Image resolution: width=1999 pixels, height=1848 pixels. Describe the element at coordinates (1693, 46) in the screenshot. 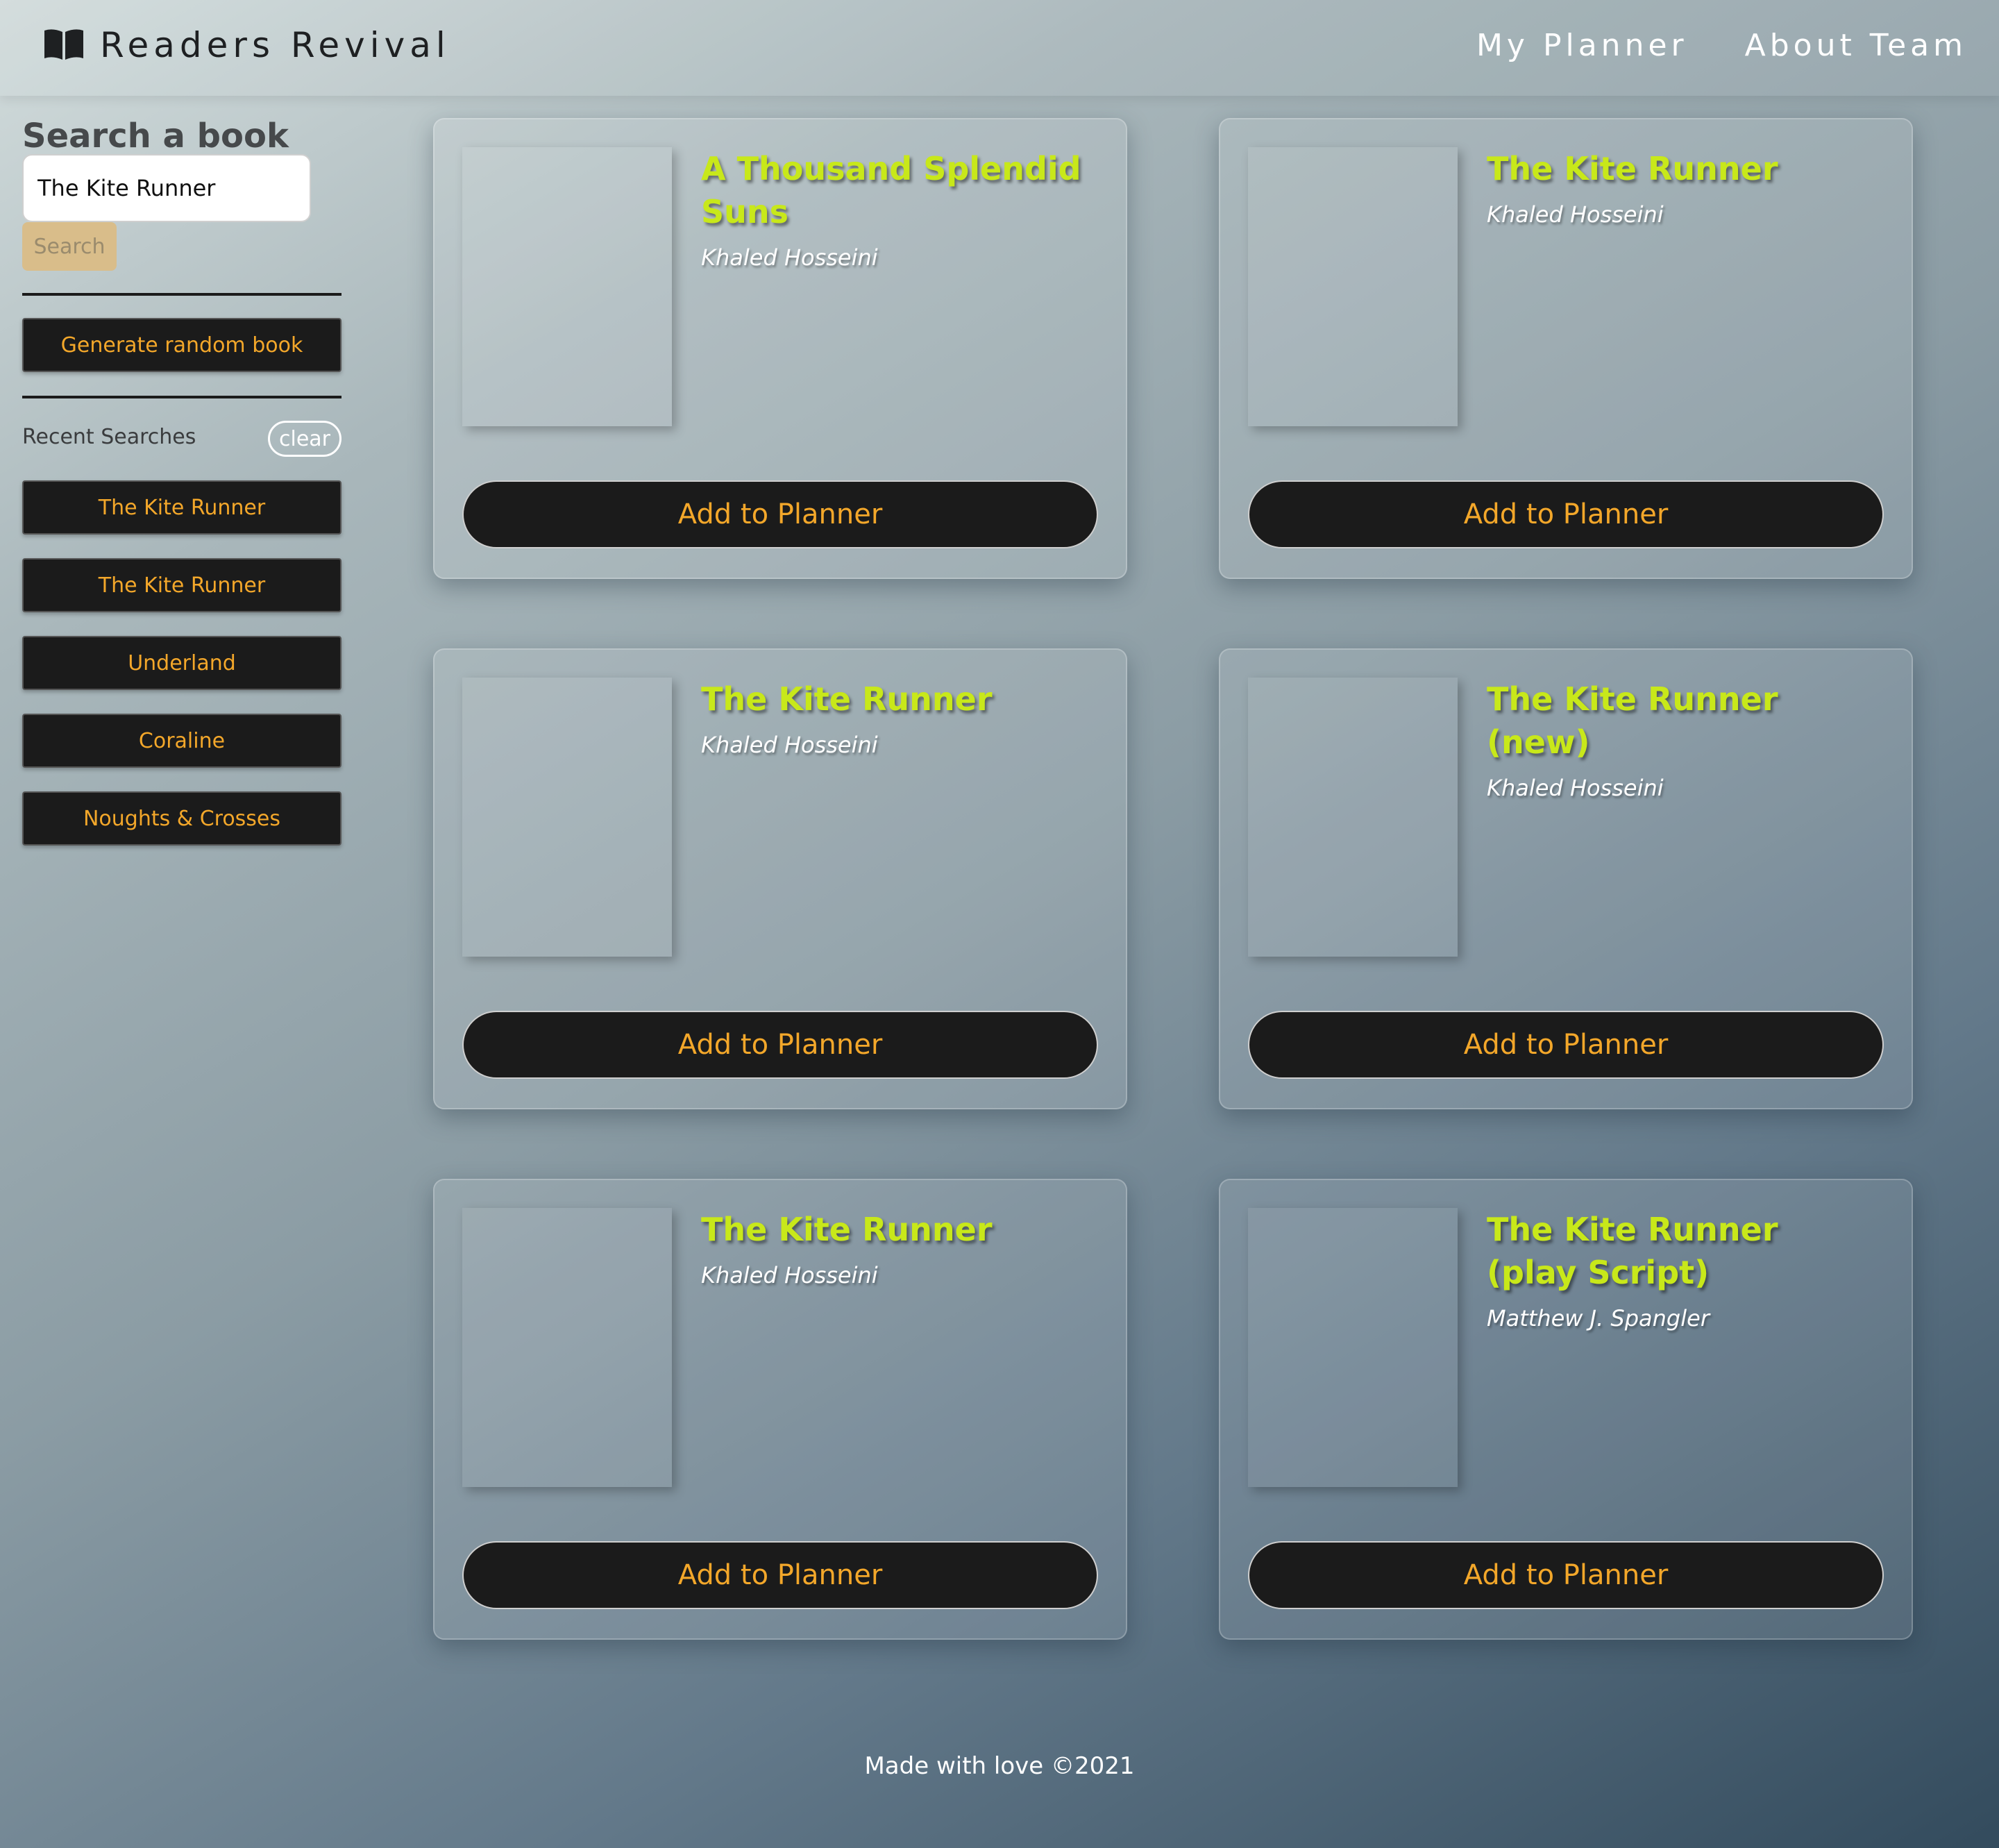

I see `main-nav: My Planner About Team` at that location.